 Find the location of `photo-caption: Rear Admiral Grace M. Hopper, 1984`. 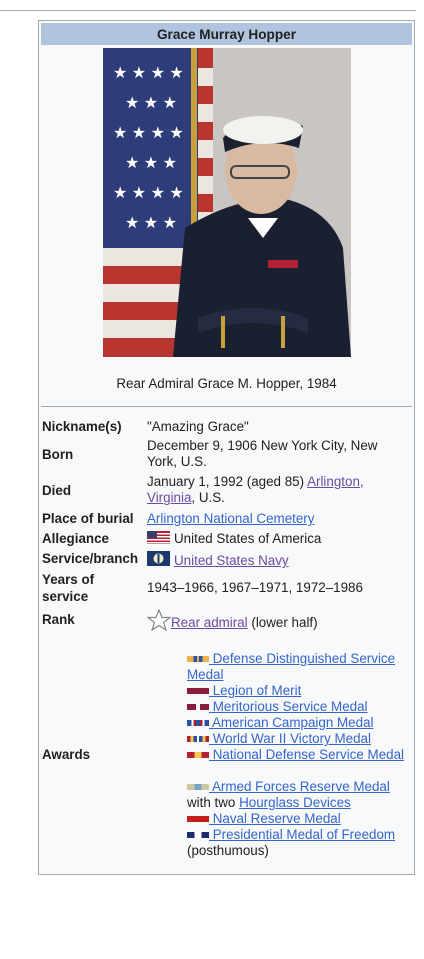

photo-caption: Rear Admiral Grace M. Hopper, 1984 is located at coordinates (226, 383).